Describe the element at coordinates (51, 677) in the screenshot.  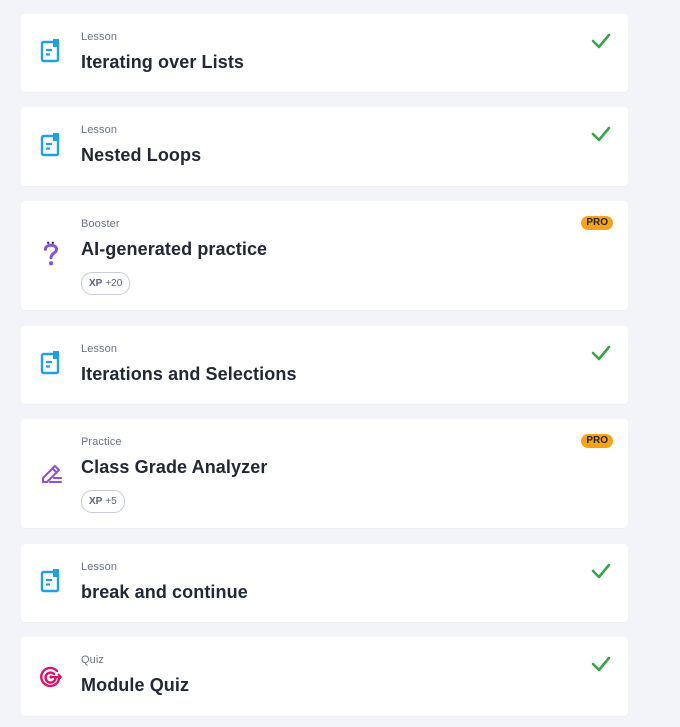
I see `target-icon` at that location.